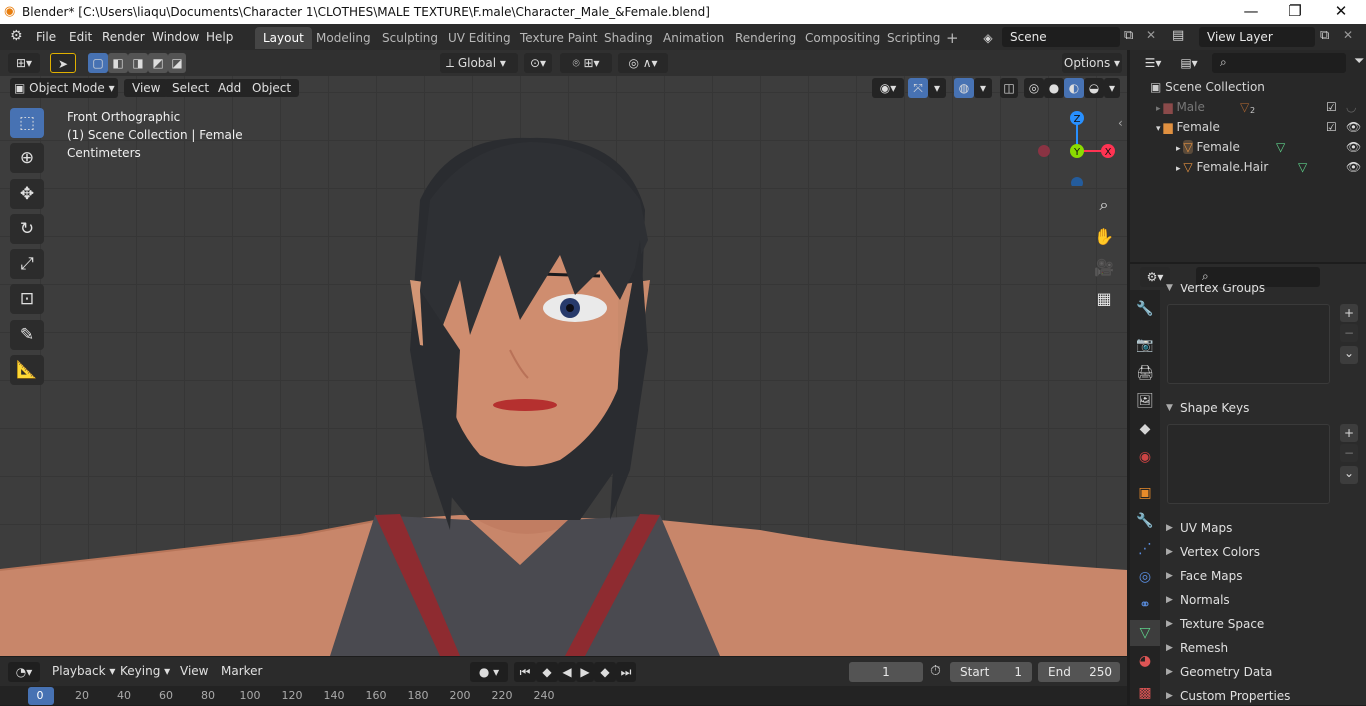  What do you see at coordinates (1145, 577) in the screenshot?
I see `physics-tab-icon: ◎` at bounding box center [1145, 577].